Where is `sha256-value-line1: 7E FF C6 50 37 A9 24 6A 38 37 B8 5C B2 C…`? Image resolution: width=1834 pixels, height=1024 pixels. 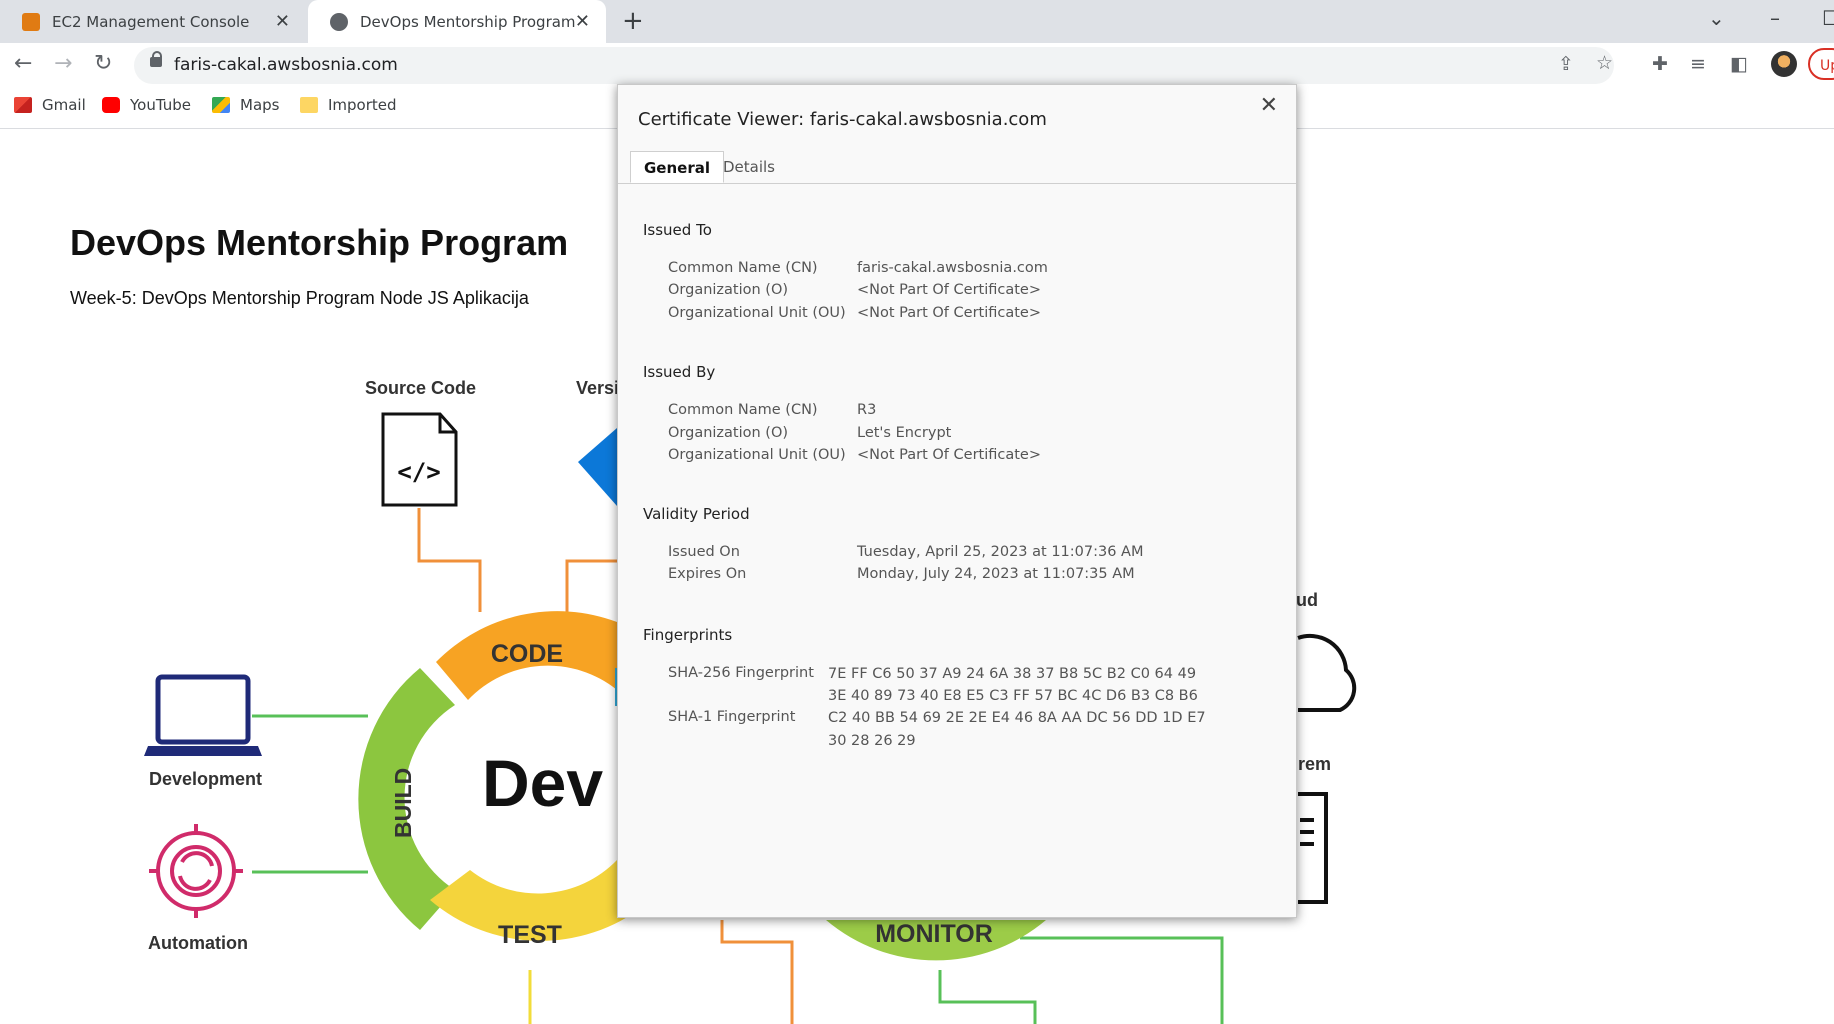
sha256-value-line1: 7E FF C6 50 37 A9 24 6A 38 37 B8 5C B2 C… is located at coordinates (1012, 674).